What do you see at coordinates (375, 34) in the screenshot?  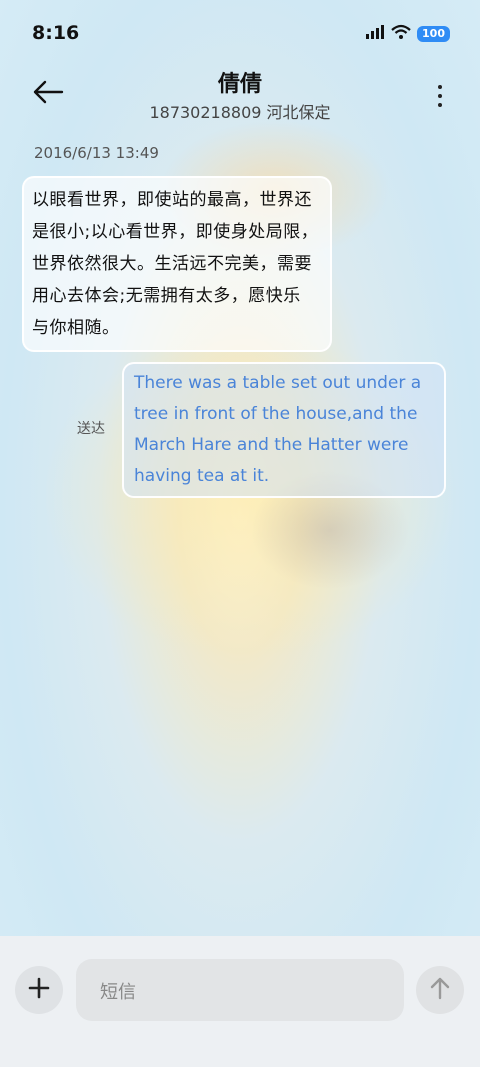 I see `signal-icon` at bounding box center [375, 34].